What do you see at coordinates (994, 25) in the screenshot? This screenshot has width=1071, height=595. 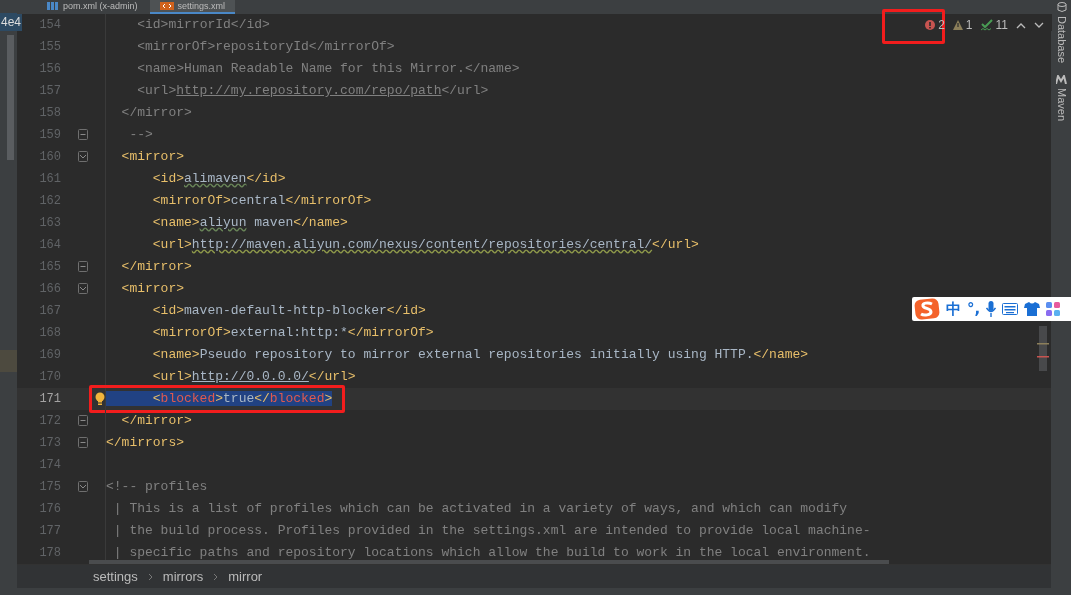 I see `typo-count: 11` at bounding box center [994, 25].